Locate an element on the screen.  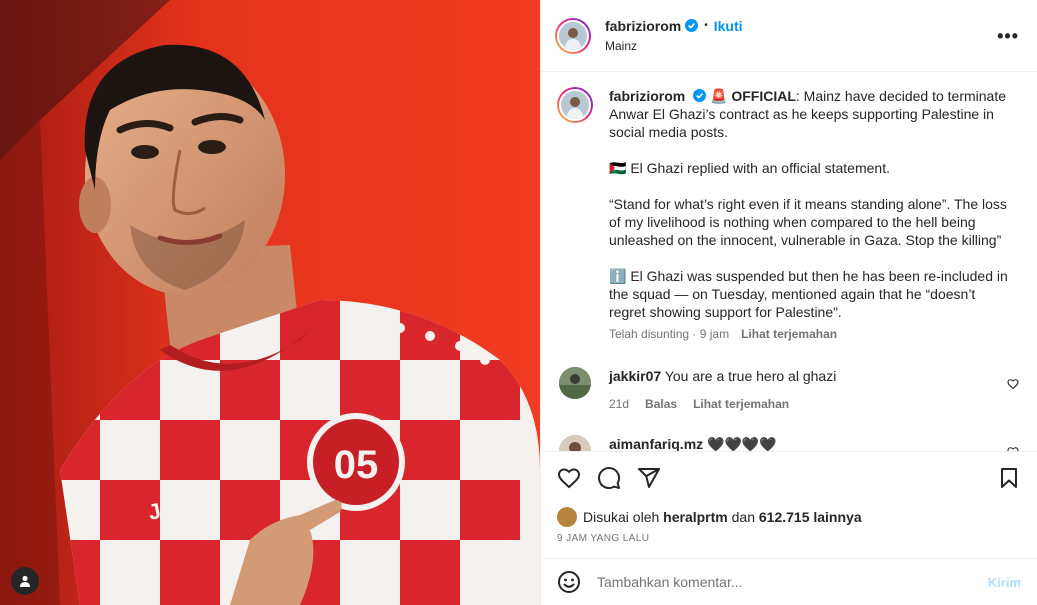
likes-count: 612.715 lainnya is located at coordinates (810, 517).